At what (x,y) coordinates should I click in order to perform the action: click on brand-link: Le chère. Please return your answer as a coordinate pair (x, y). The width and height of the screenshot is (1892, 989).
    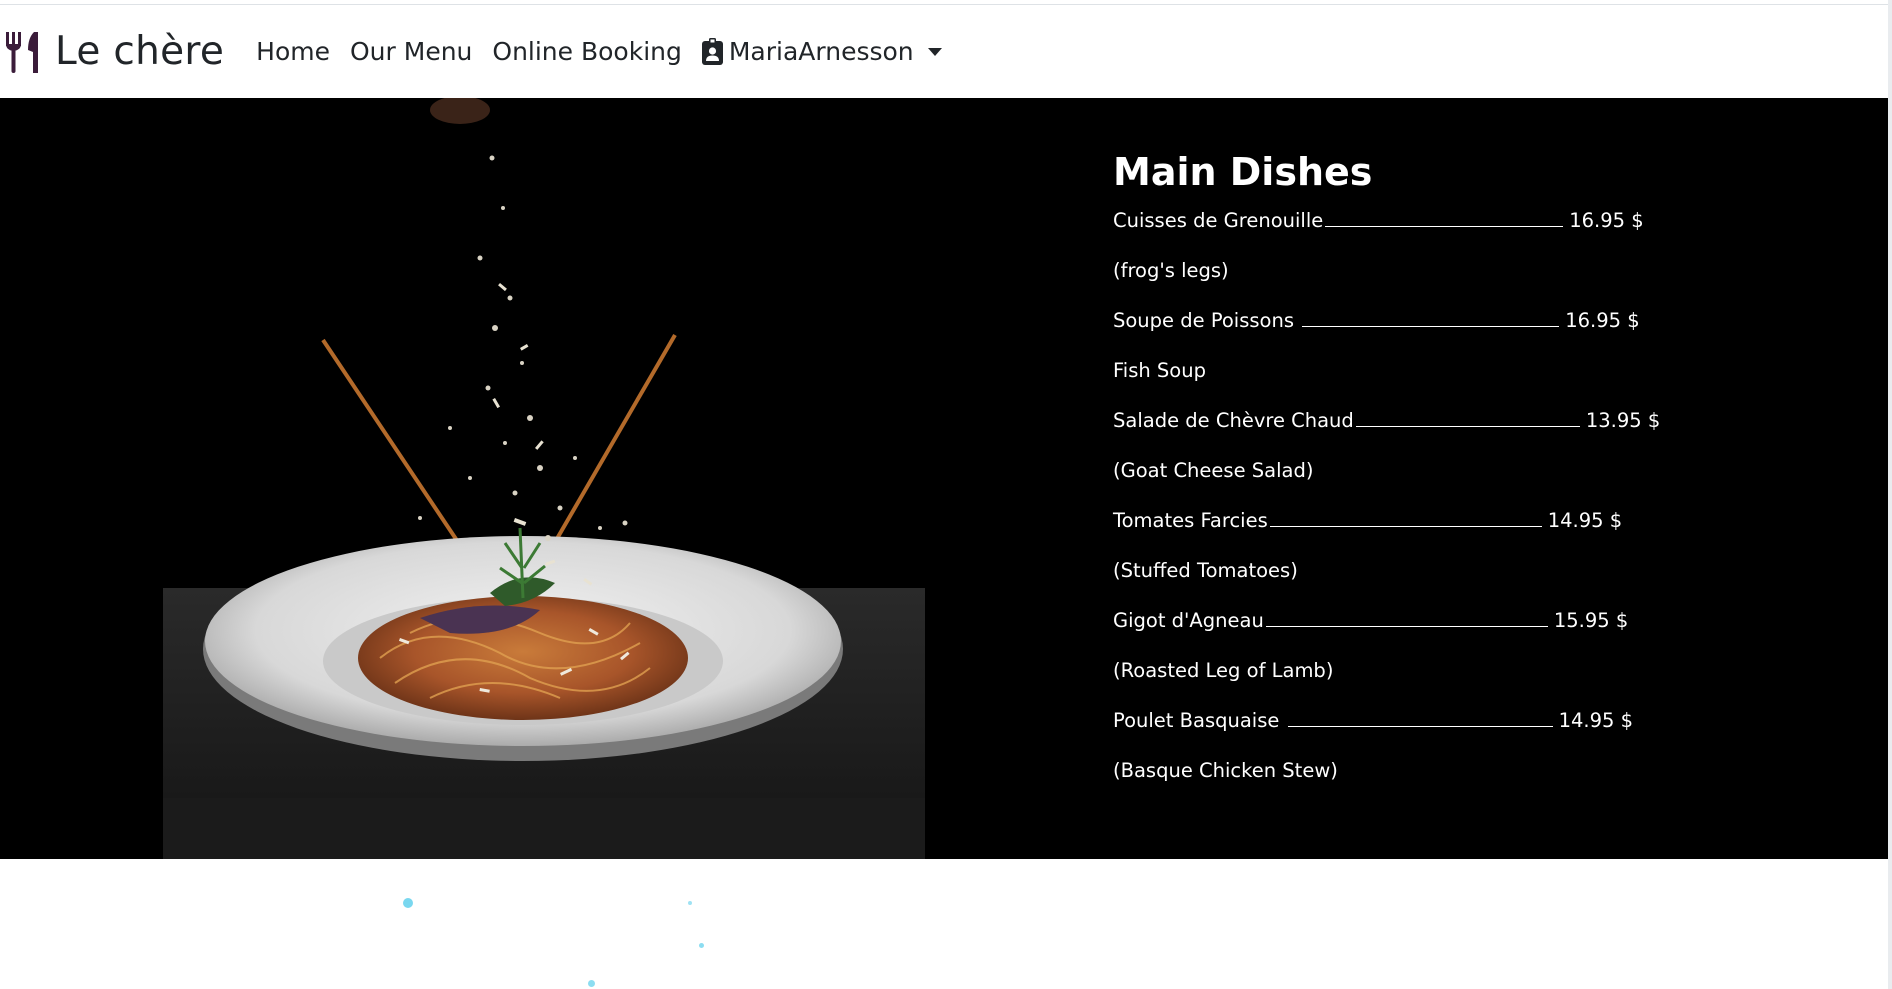
    Looking at the image, I should click on (114, 51).